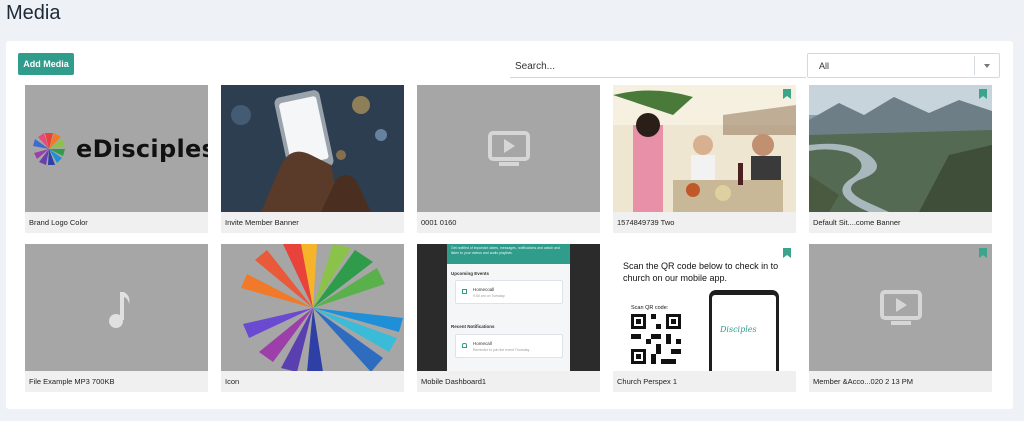 The height and width of the screenshot is (421, 1024). Describe the element at coordinates (987, 66) in the screenshot. I see `chevron-down-icon` at that location.